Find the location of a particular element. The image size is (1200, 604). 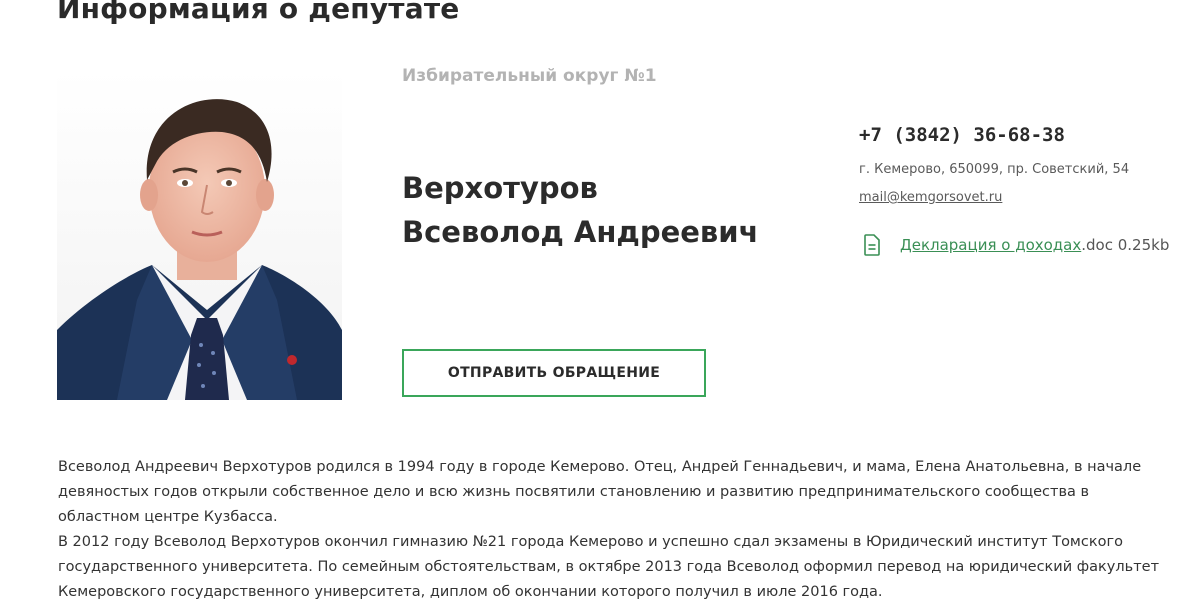

phone-number: +7 (3842) 36-68-38 is located at coordinates (1024, 135).